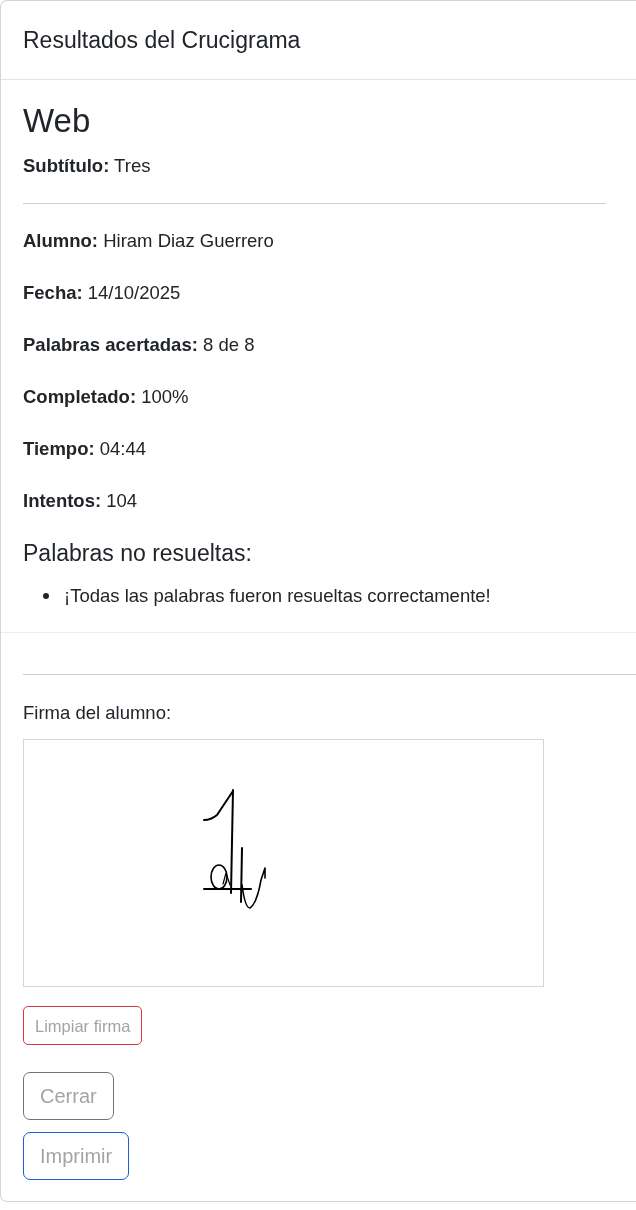 The height and width of the screenshot is (1210, 636). Describe the element at coordinates (137, 553) in the screenshot. I see `unsolved-heading: Palabras no resueltas:` at that location.